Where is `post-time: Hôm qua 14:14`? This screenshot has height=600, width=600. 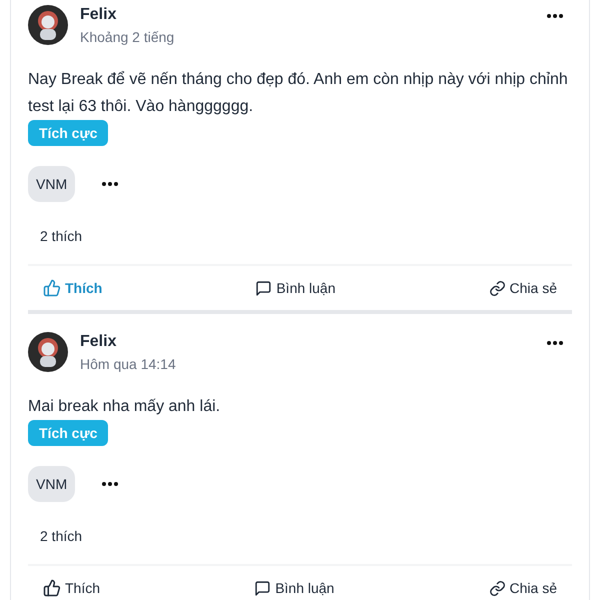
post-time: Hôm qua 14:14 is located at coordinates (128, 364).